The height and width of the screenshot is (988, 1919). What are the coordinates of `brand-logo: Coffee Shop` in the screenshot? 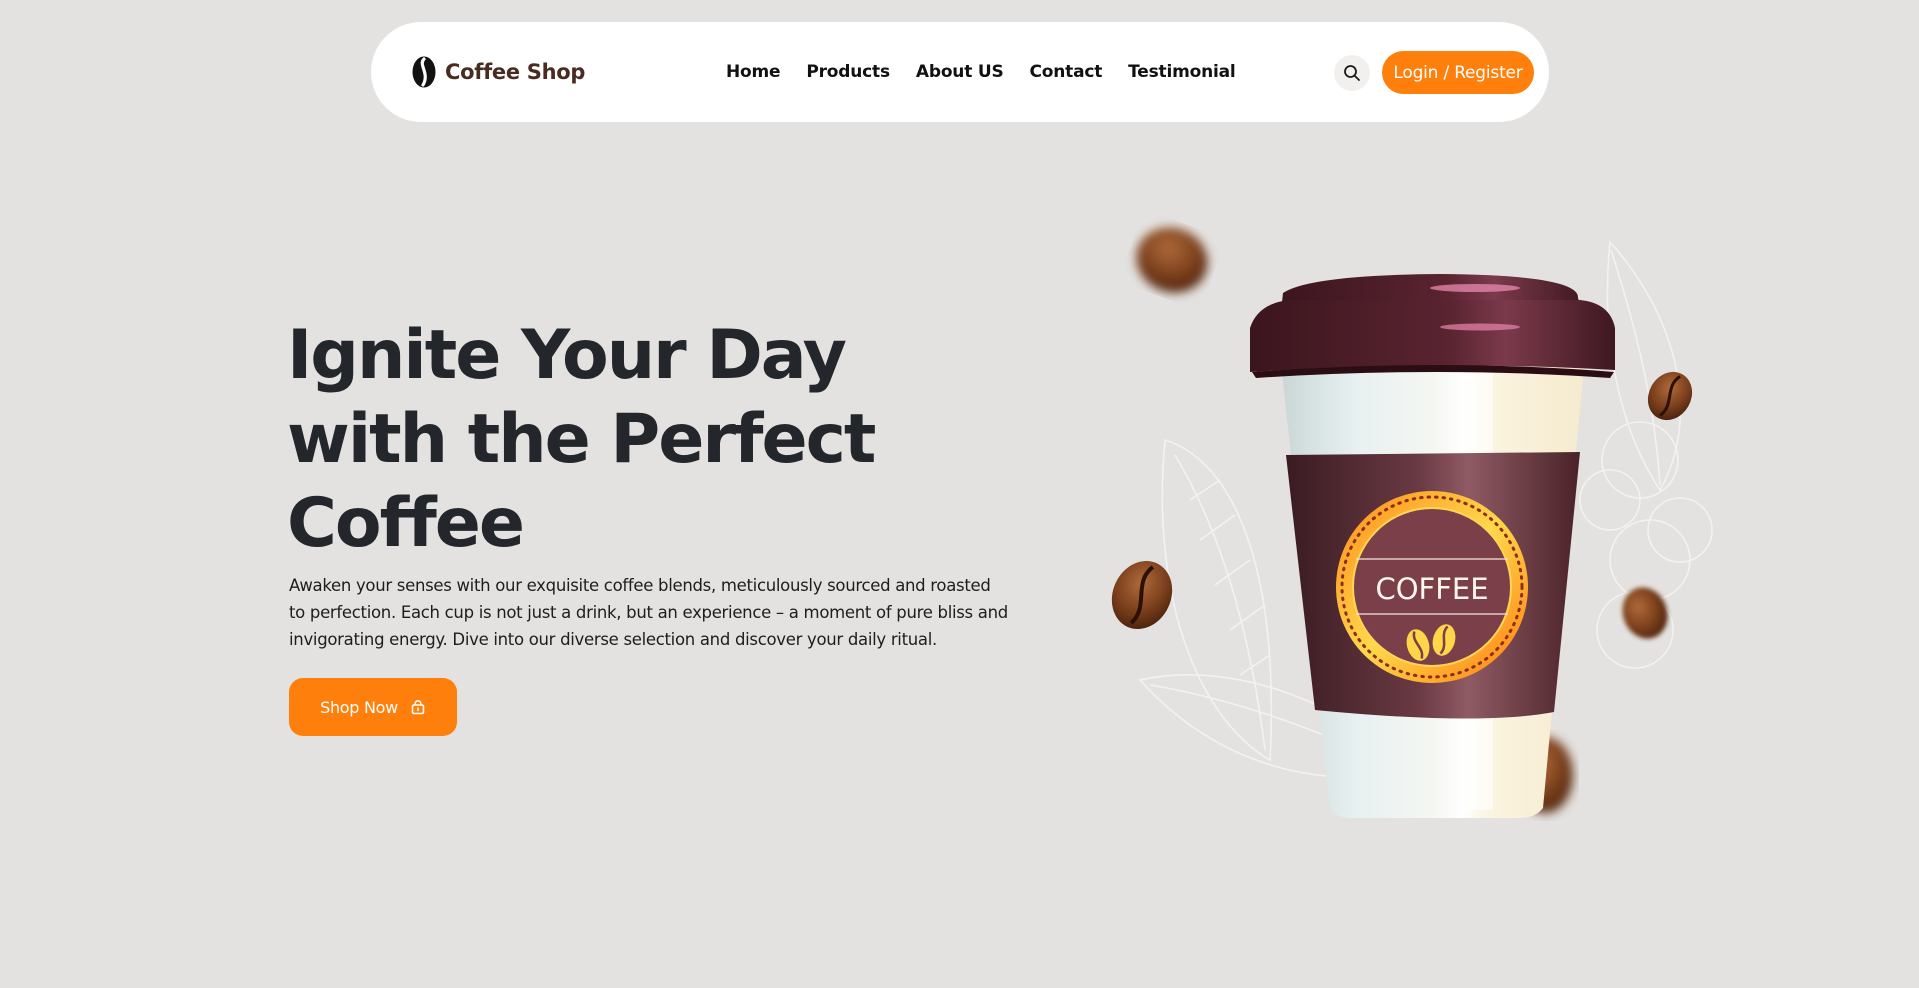 It's located at (498, 72).